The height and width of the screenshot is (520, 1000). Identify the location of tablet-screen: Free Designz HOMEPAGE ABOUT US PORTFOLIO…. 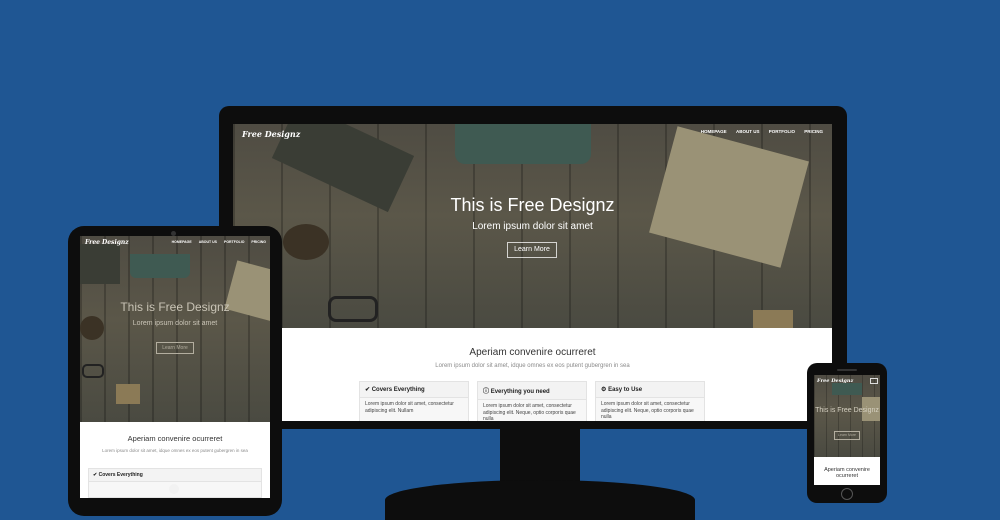
(175, 367).